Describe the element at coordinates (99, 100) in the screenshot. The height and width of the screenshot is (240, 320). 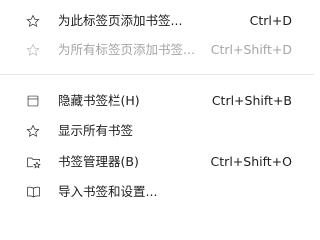
I see `menu-item-label: 隐藏书签栏(H)` at that location.